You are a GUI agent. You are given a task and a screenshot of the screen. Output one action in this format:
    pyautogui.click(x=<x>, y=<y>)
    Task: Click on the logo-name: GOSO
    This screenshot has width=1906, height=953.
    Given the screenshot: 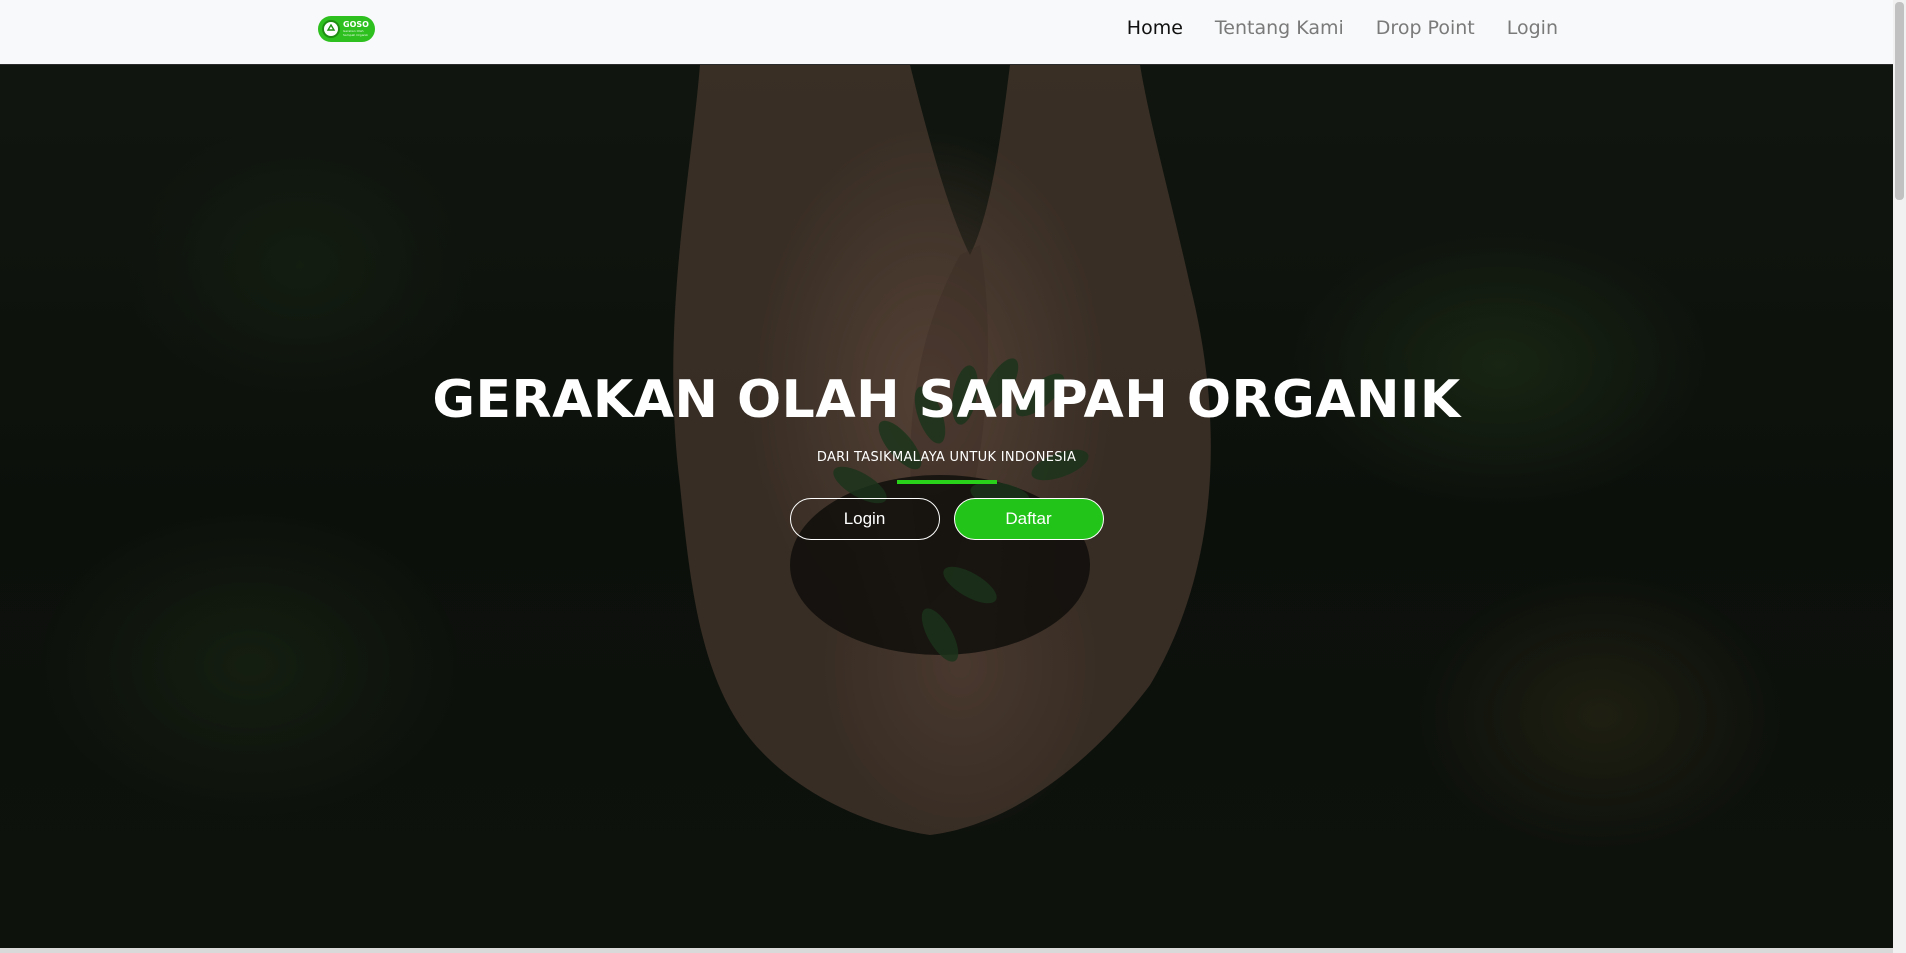 What is the action you would take?
    pyautogui.click(x=356, y=24)
    